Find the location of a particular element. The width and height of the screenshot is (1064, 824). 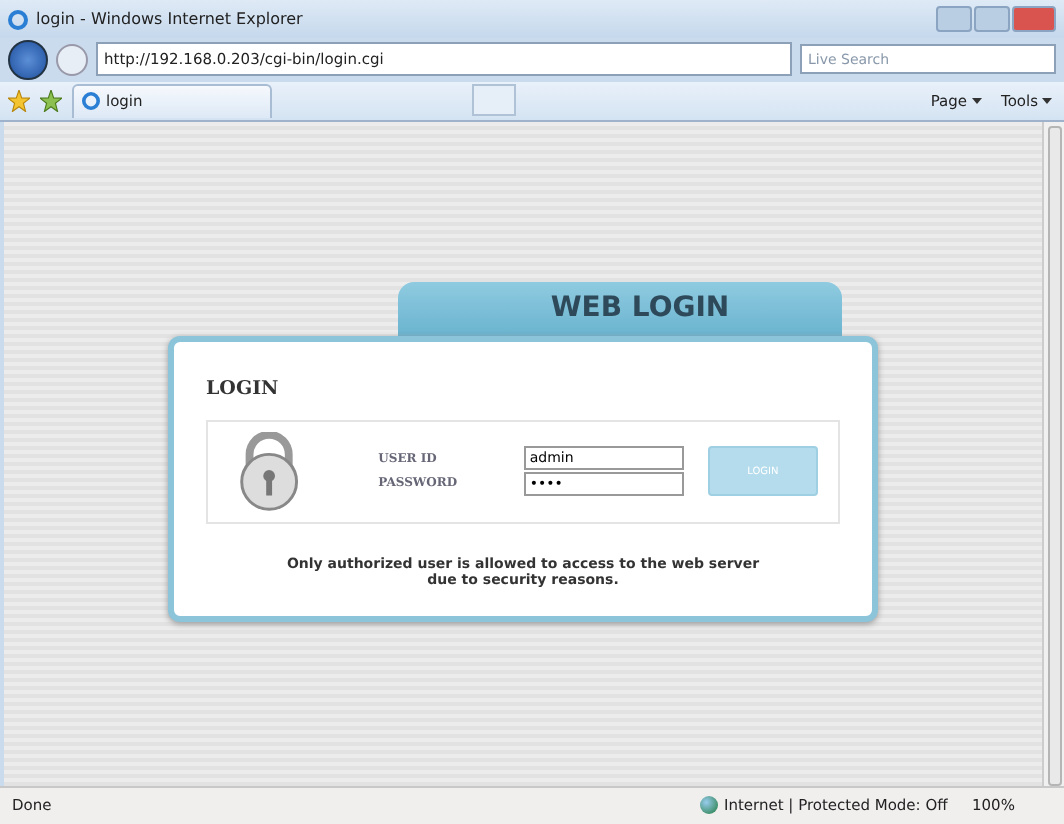

panel-tab-title: WEB LOGIN is located at coordinates (620, 308).